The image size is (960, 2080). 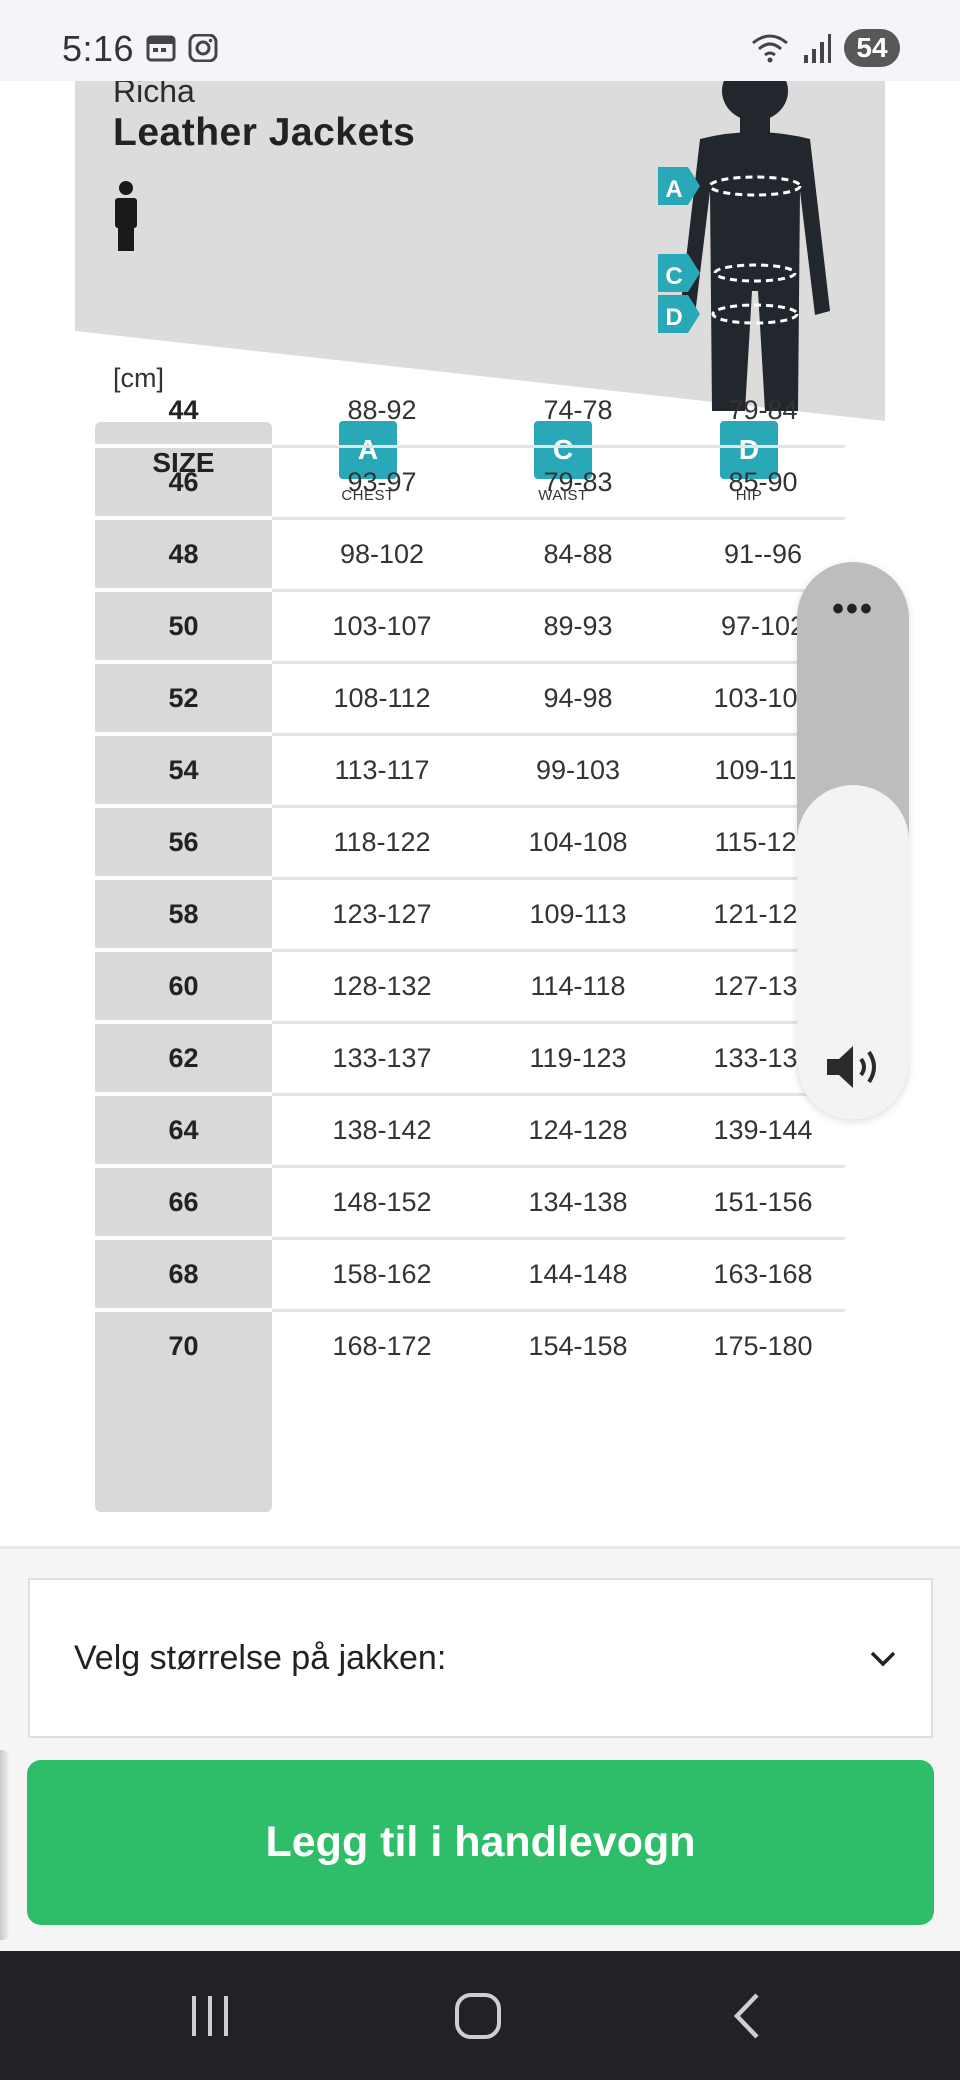 I want to click on product-title: Leather Jackets, so click(x=264, y=132).